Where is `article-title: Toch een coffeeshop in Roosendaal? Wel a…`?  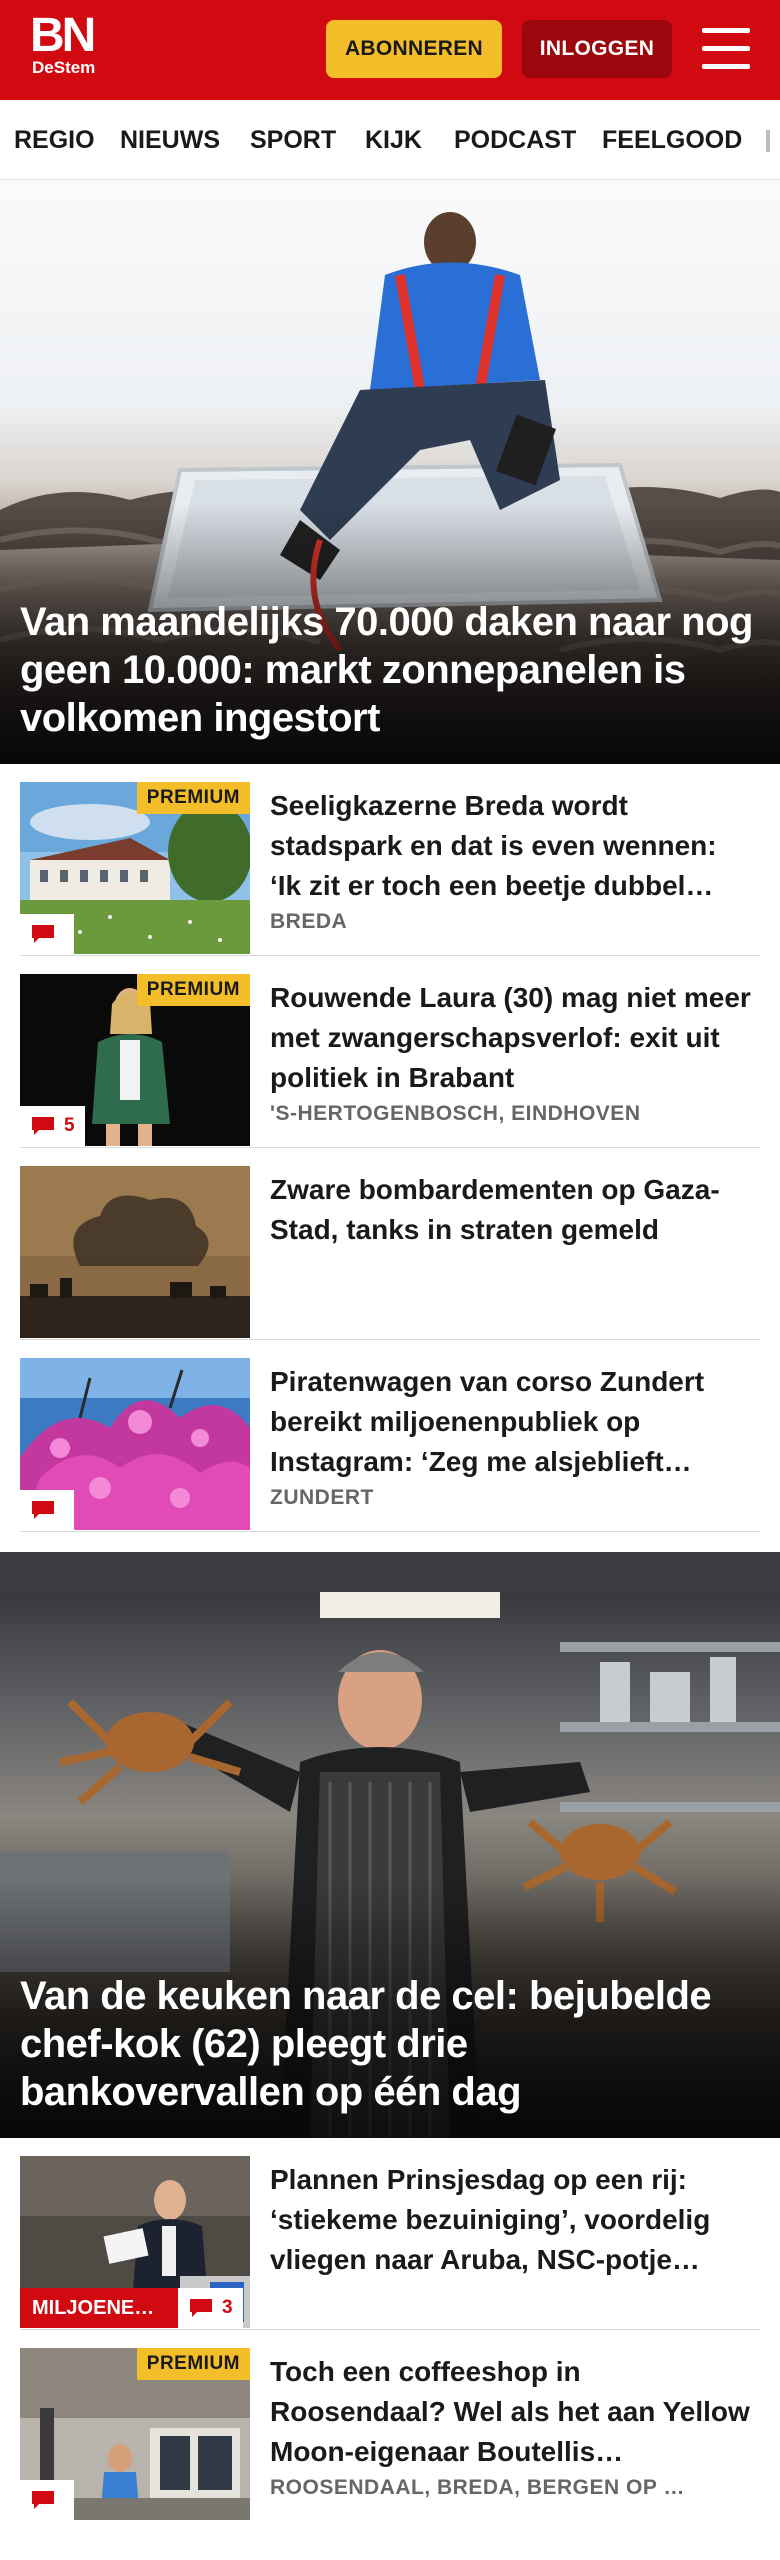 article-title: Toch een coffeeshop in Roosendaal? Wel a… is located at coordinates (512, 2412).